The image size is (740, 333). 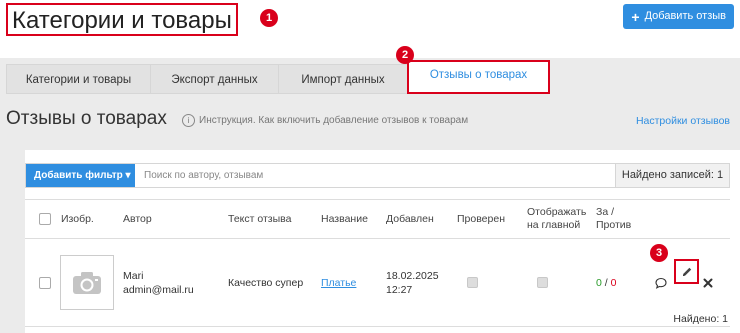 I want to click on tab-export-data: Экспорт данных, so click(x=214, y=79).